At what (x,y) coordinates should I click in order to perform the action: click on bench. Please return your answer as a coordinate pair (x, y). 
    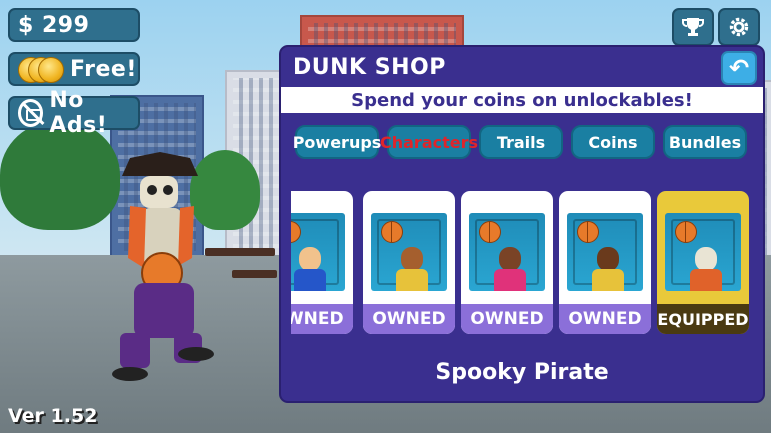
    Looking at the image, I should click on (254, 274).